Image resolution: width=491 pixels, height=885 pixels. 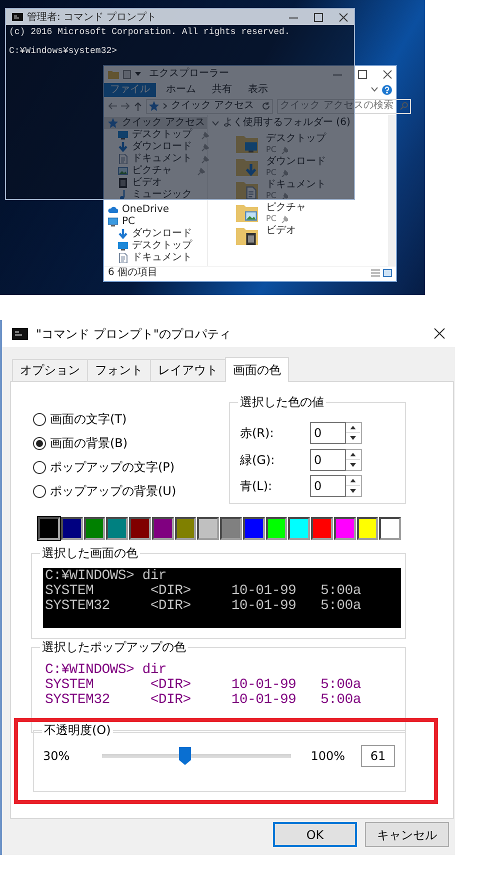 I want to click on tab: 画面の色, so click(x=257, y=369).